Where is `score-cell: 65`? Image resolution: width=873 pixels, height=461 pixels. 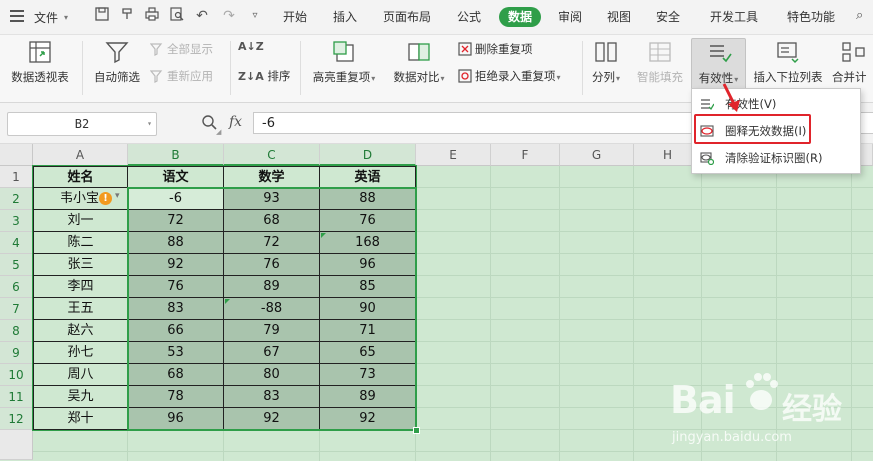 score-cell: 65 is located at coordinates (368, 353).